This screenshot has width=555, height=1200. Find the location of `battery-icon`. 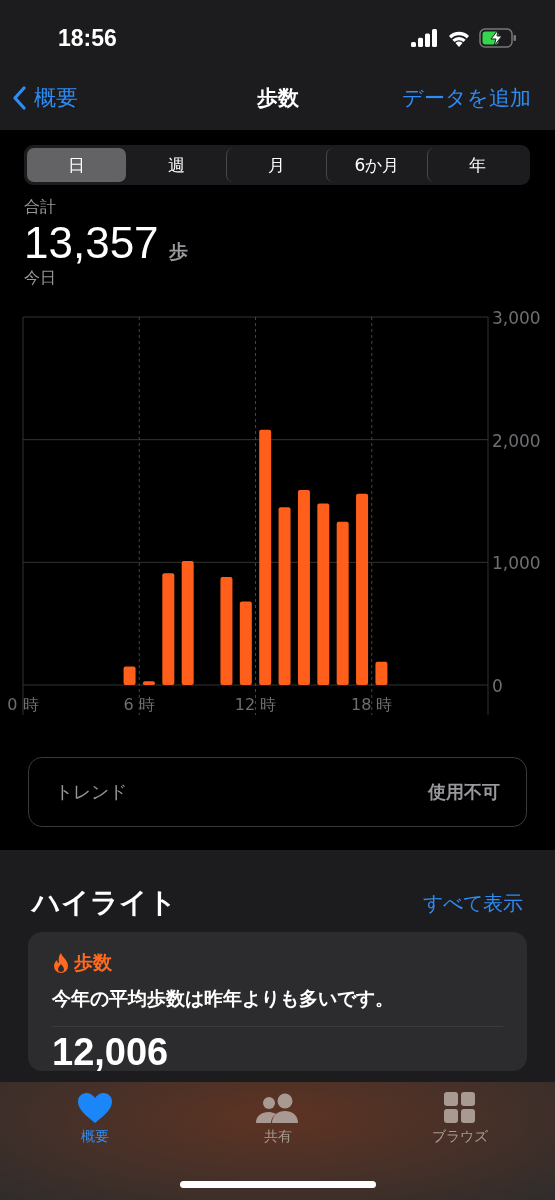

battery-icon is located at coordinates (498, 38).